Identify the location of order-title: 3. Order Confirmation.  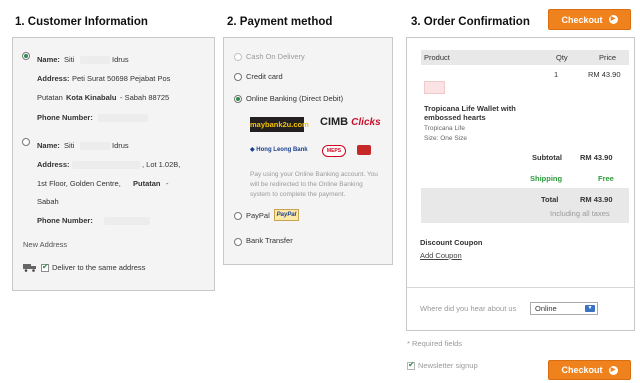
(470, 22).